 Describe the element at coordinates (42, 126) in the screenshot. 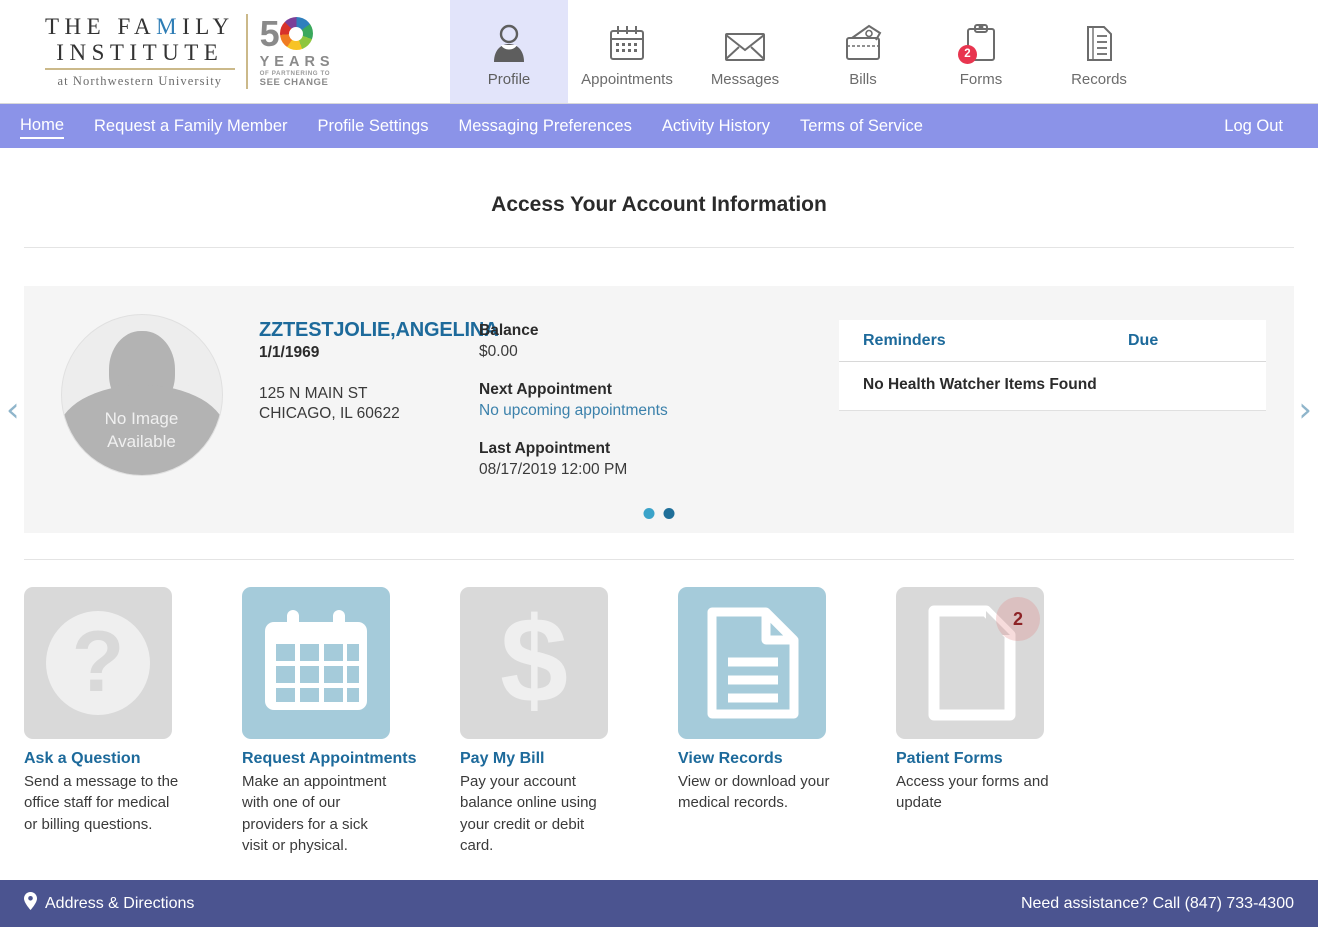

I see `subnav-item-home: Home` at that location.